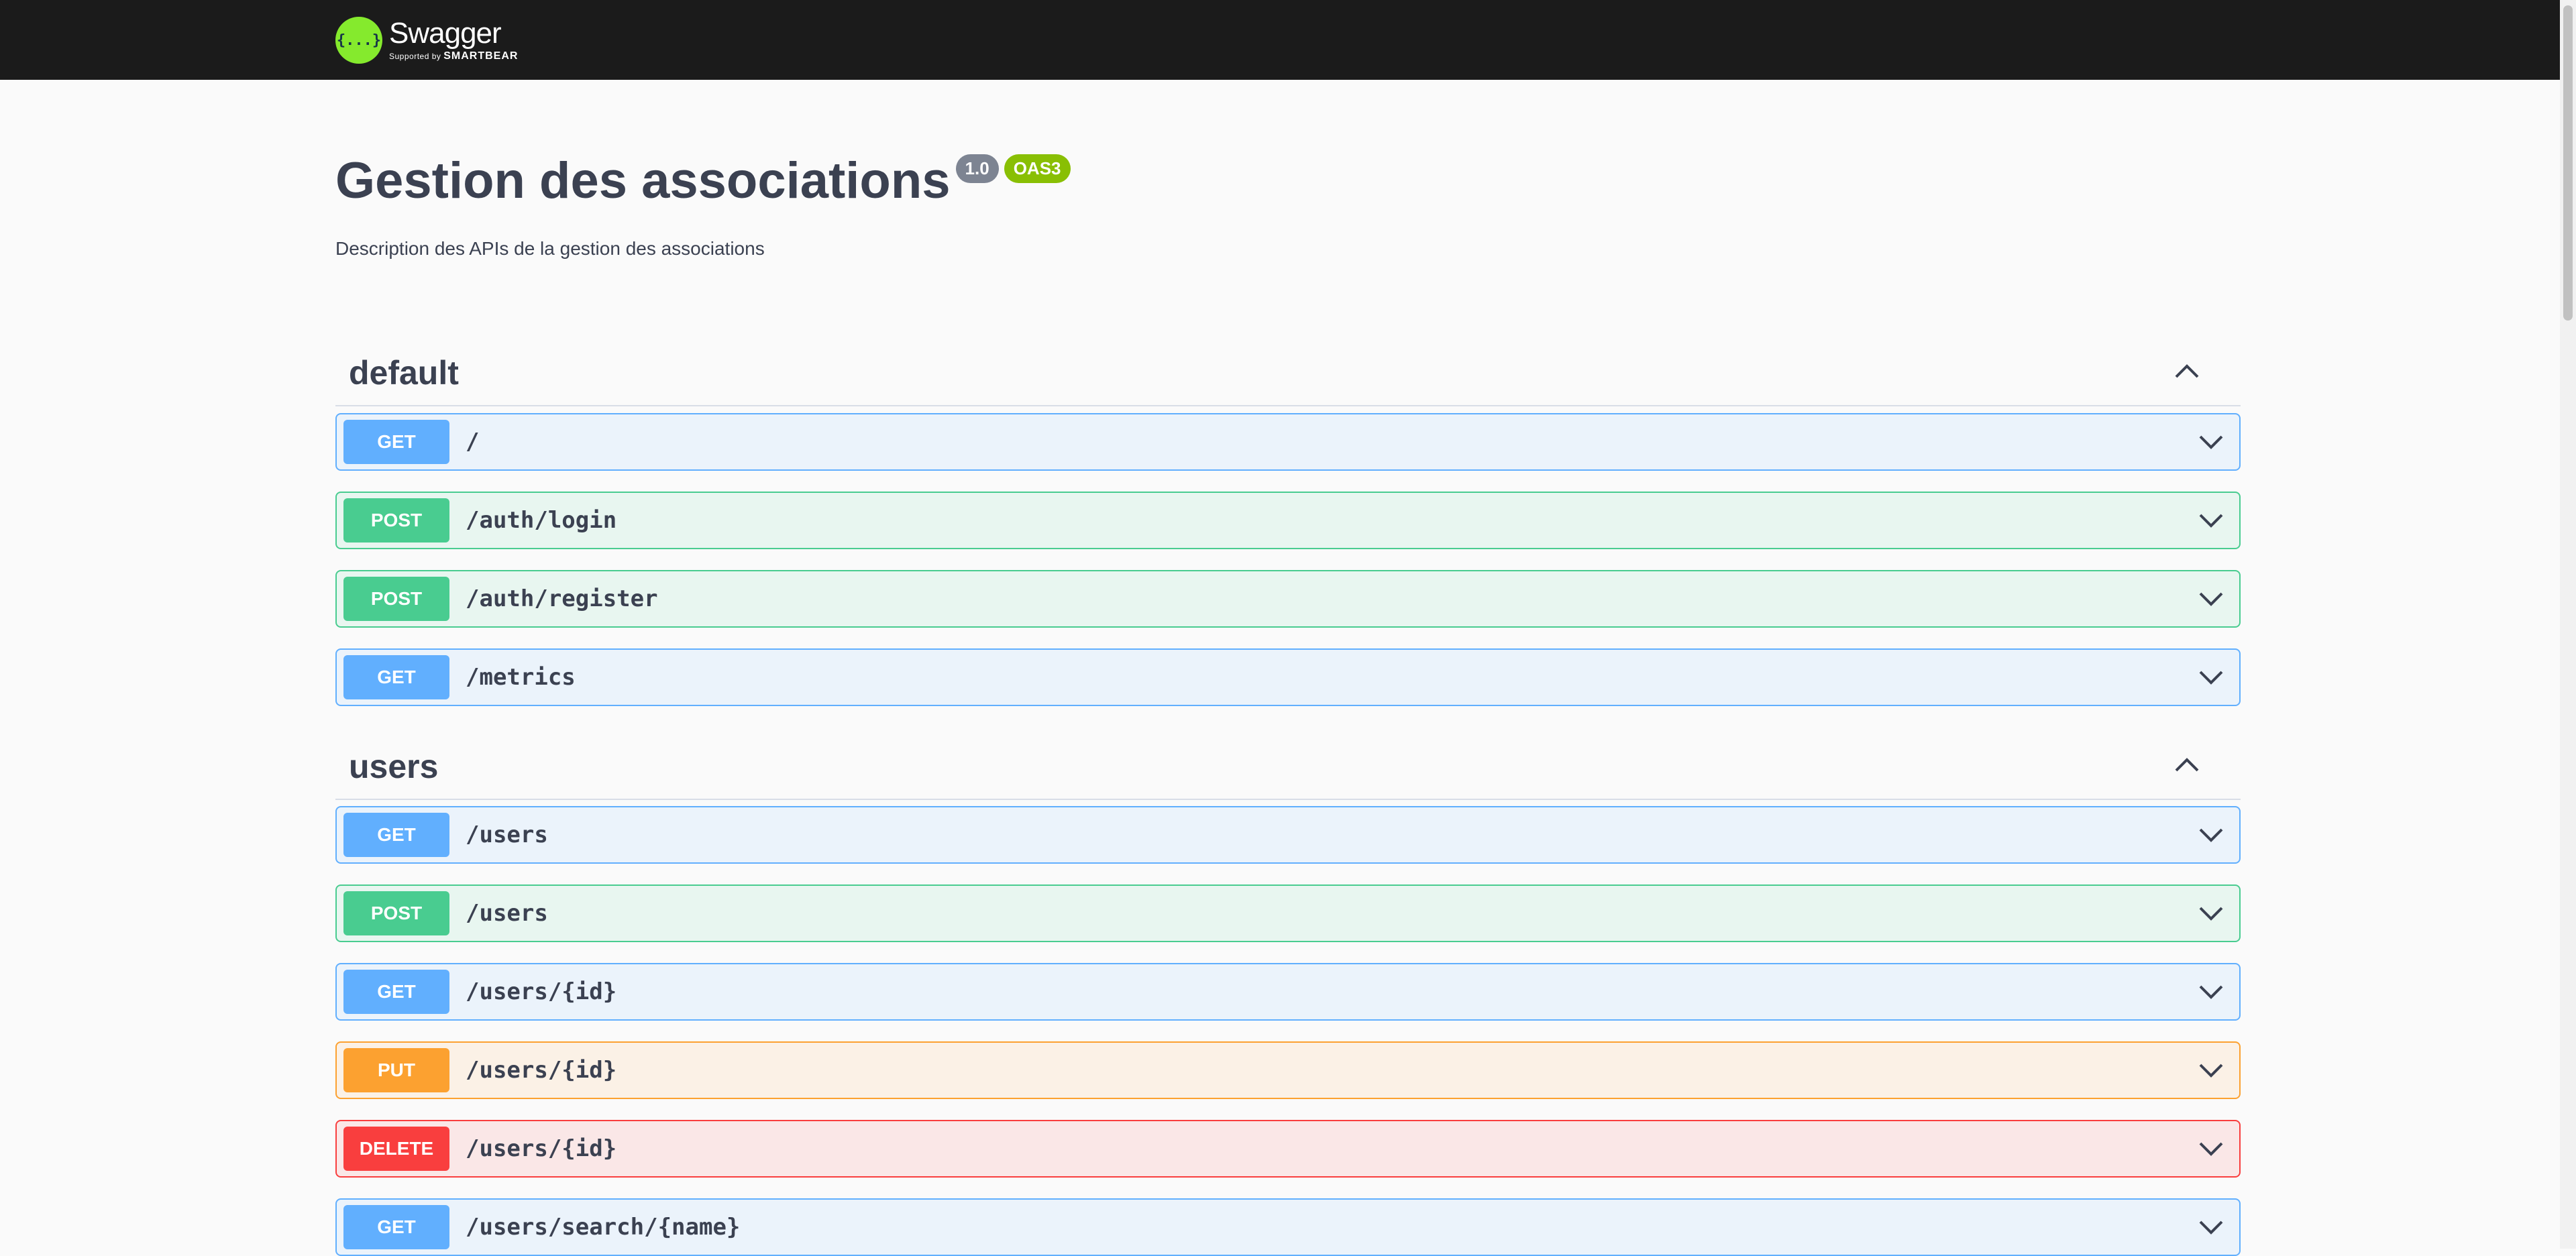 The image size is (2576, 1256). I want to click on section-title: default, so click(404, 373).